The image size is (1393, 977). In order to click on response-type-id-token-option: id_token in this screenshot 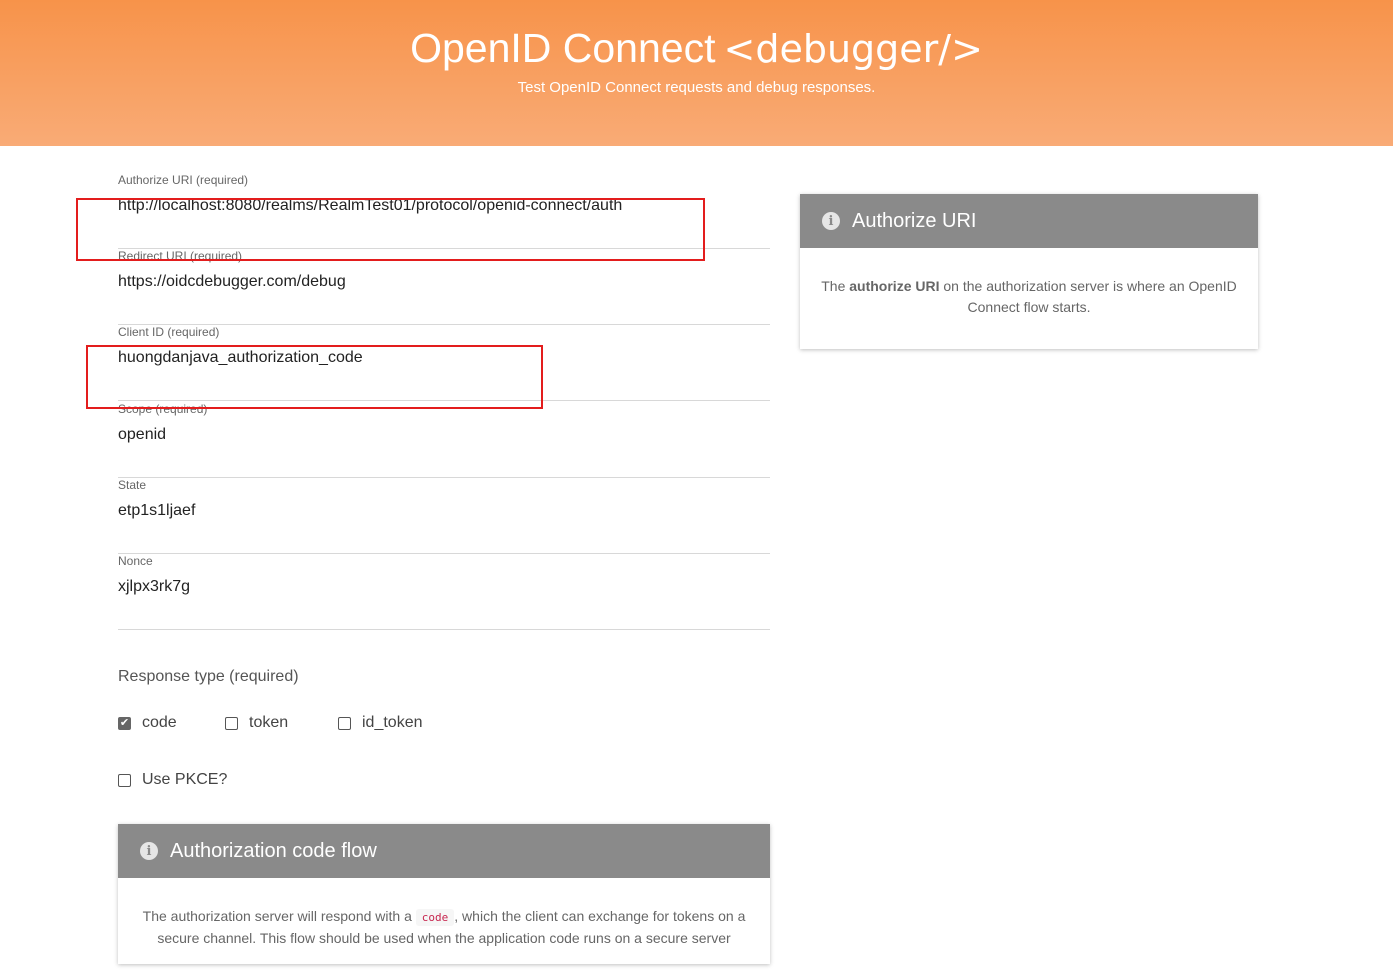, I will do `click(380, 723)`.